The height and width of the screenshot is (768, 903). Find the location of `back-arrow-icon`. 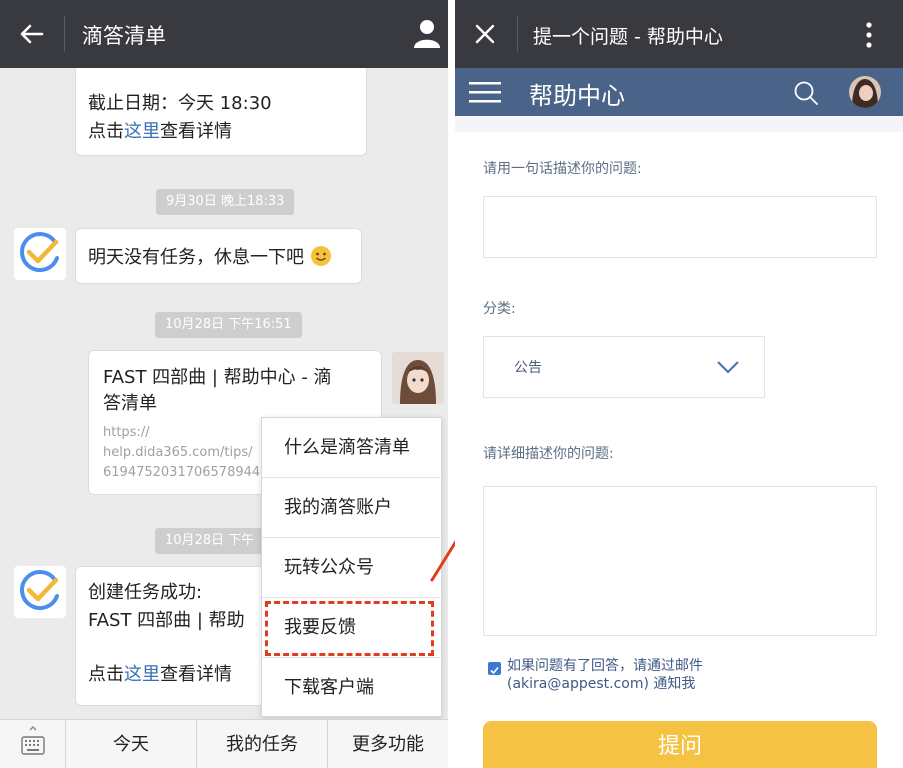

back-arrow-icon is located at coordinates (32, 34).